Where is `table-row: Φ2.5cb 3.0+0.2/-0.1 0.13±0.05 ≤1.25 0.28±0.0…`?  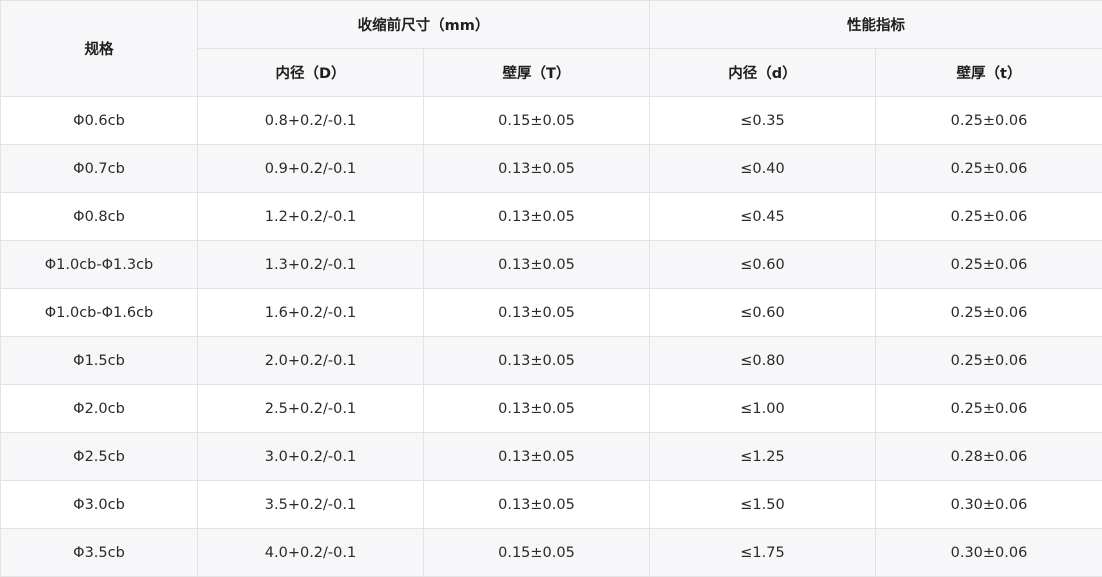
table-row: Φ2.5cb 3.0+0.2/-0.1 0.13±0.05 ≤1.25 0.28±0.0… is located at coordinates (551, 456).